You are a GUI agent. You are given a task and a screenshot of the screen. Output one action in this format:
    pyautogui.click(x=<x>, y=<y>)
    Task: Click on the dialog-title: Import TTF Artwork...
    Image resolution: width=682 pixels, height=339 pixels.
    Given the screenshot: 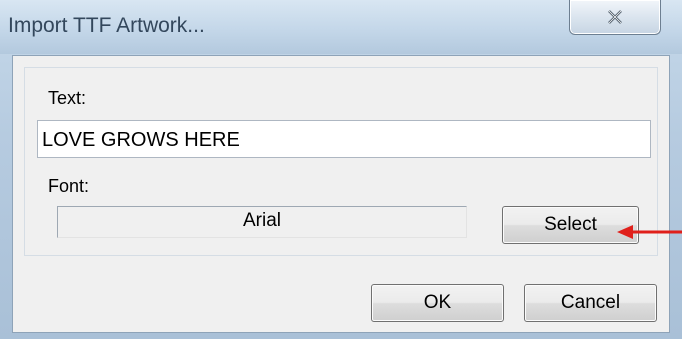 What is the action you would take?
    pyautogui.click(x=106, y=25)
    